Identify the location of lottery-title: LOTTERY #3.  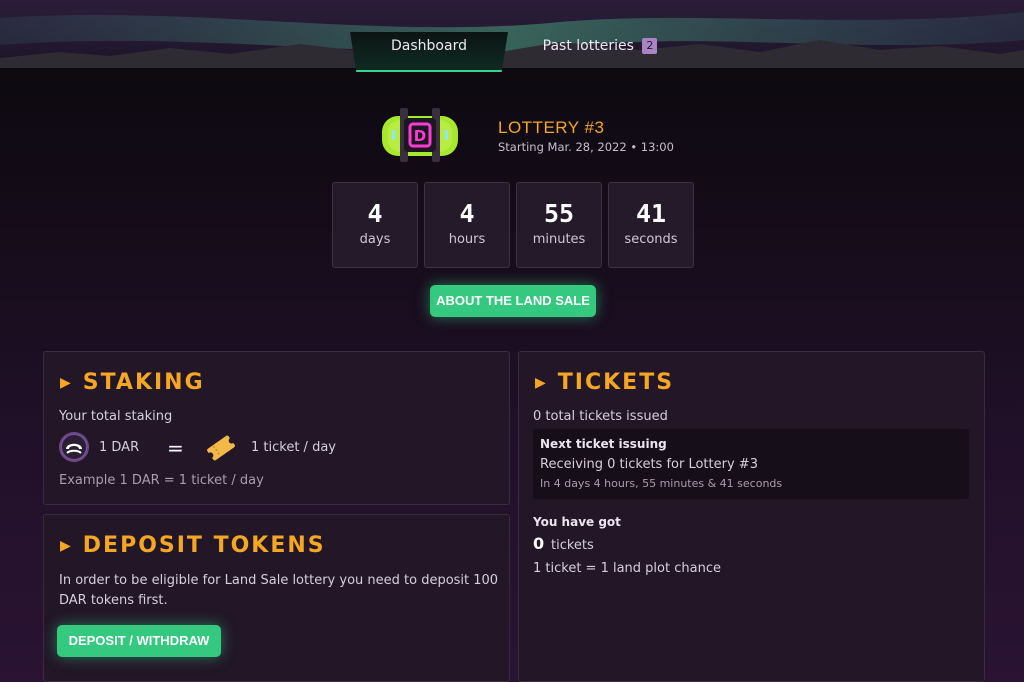
(551, 127).